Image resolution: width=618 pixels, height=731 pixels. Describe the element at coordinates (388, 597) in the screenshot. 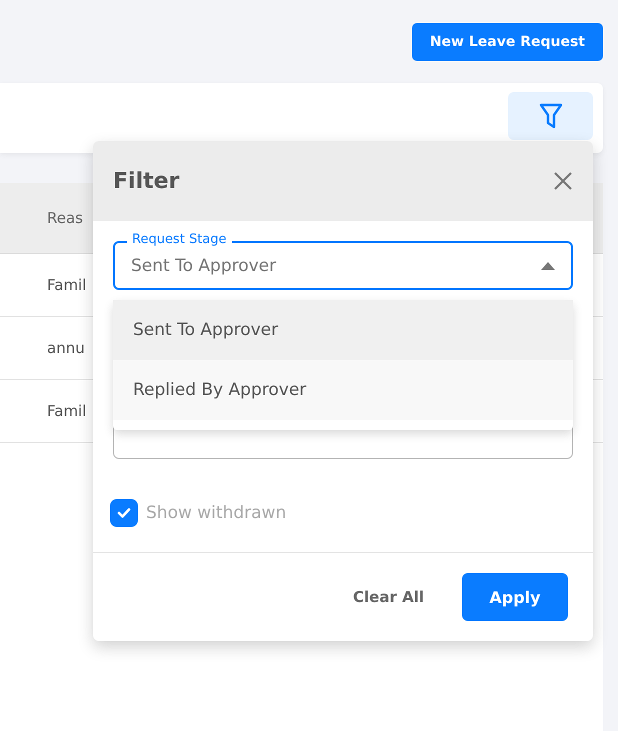

I see `clear-all-button: Clear All` at that location.